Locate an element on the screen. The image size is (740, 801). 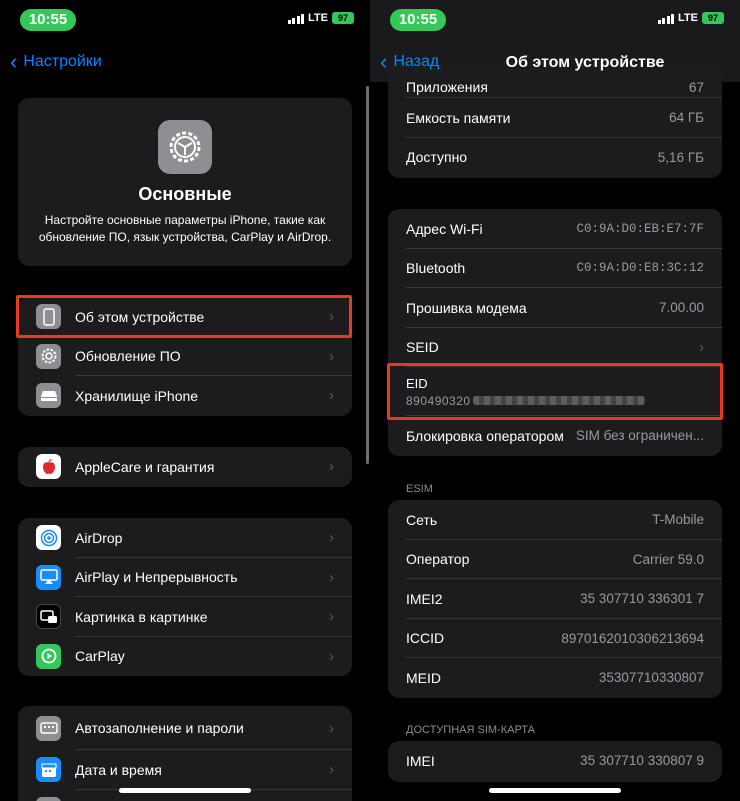
back-label: Настройки is located at coordinates (62, 61).